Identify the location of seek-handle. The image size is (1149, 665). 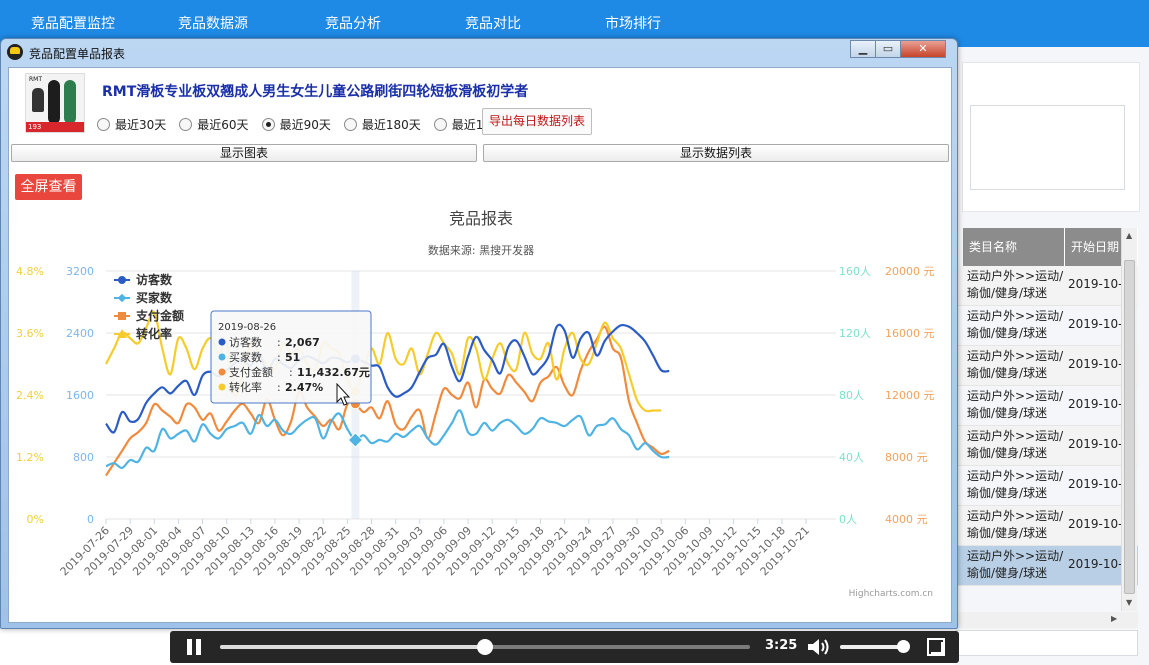
(485, 647).